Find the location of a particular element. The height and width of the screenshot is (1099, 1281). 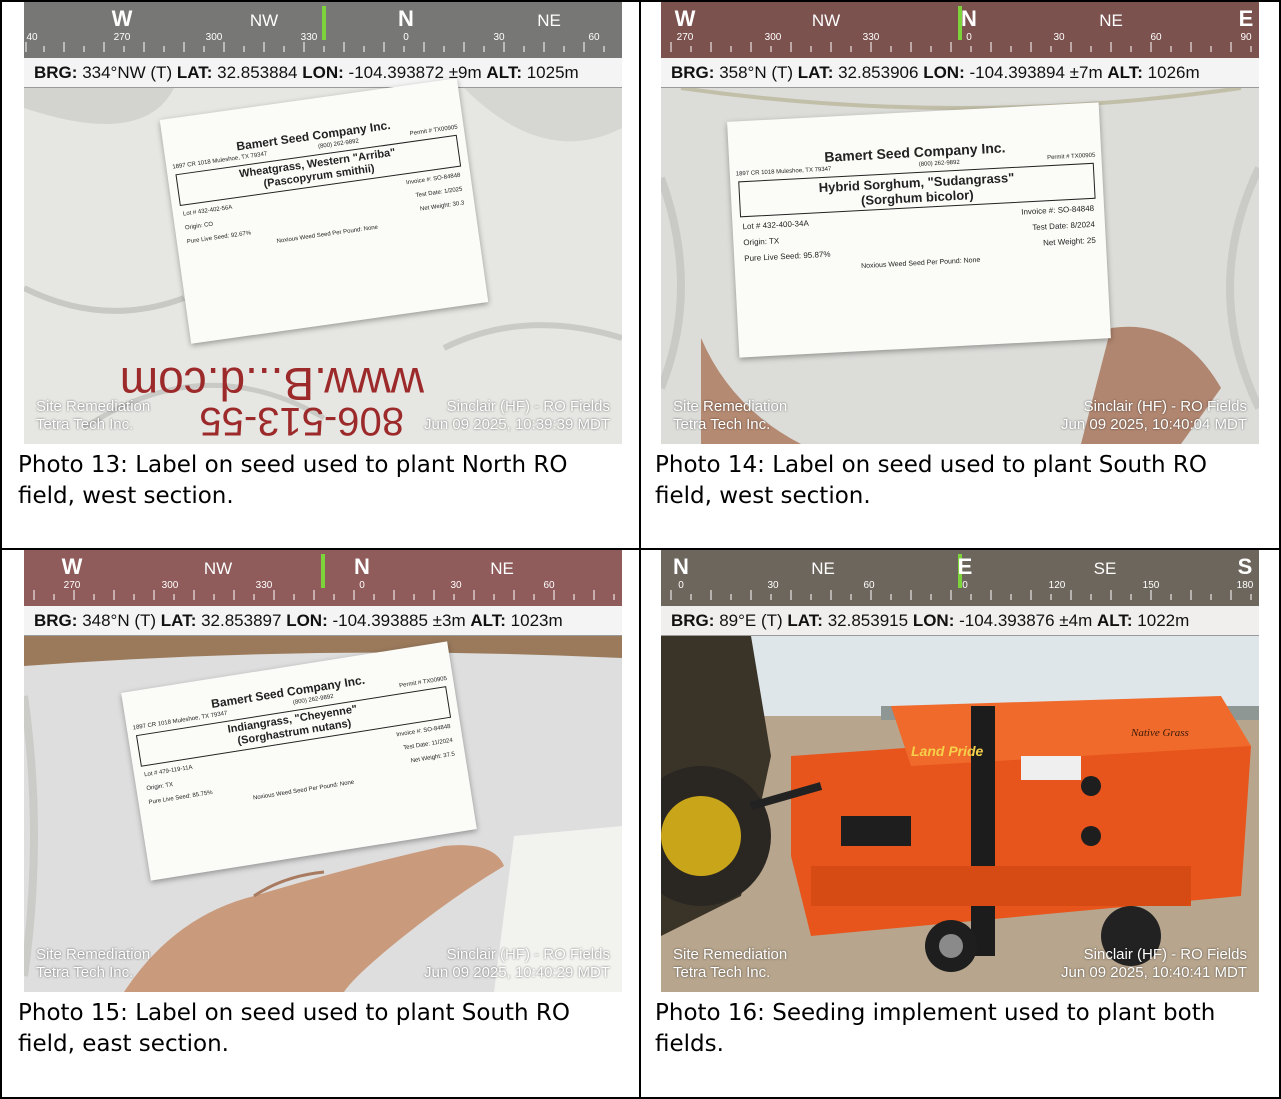

compass-strip: N 0 30 NE 60 E 0 120 SE 150 S 180 is located at coordinates (960, 578).